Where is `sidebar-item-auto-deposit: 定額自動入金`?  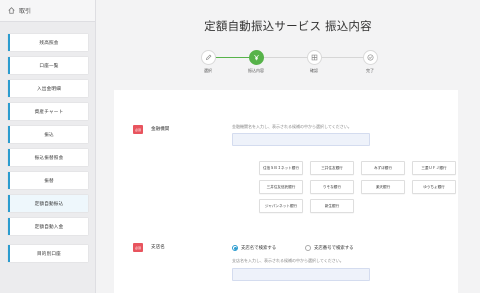
sidebar-item-auto-deposit: 定額自動入金 is located at coordinates (48, 226).